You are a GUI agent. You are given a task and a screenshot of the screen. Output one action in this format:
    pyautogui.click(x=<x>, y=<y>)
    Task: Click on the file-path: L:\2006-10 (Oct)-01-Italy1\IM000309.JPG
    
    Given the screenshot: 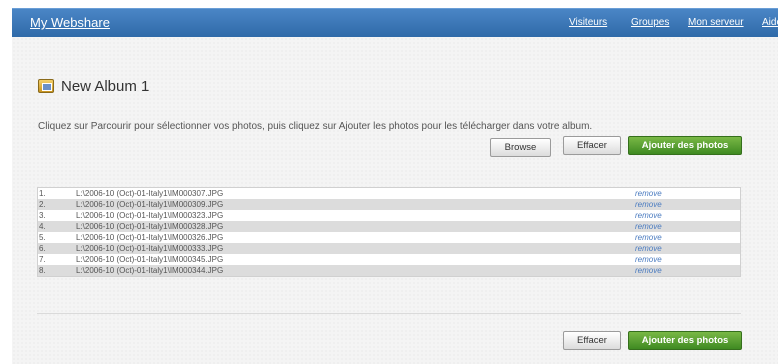 What is the action you would take?
    pyautogui.click(x=150, y=204)
    